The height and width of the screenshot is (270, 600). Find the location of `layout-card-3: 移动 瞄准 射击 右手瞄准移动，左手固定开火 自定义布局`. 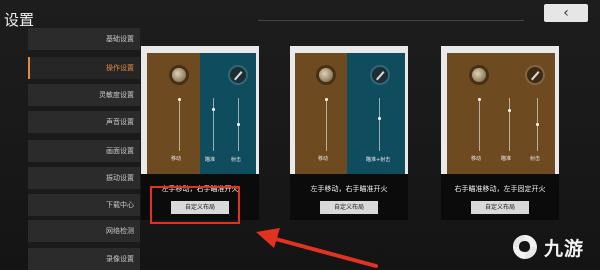

layout-card-3: 移动 瞄准 射击 右手瞄准移动，左手固定开火 自定义布局 is located at coordinates (500, 133).